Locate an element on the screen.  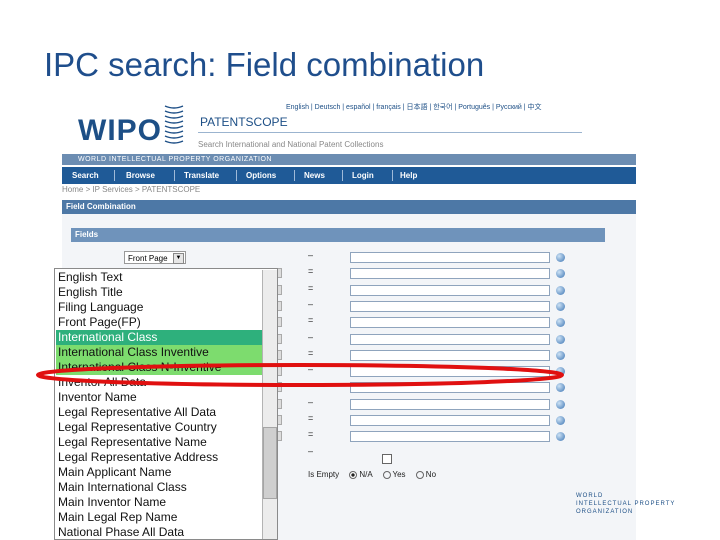
dropdown-option: English Text is located at coordinates (90, 277).